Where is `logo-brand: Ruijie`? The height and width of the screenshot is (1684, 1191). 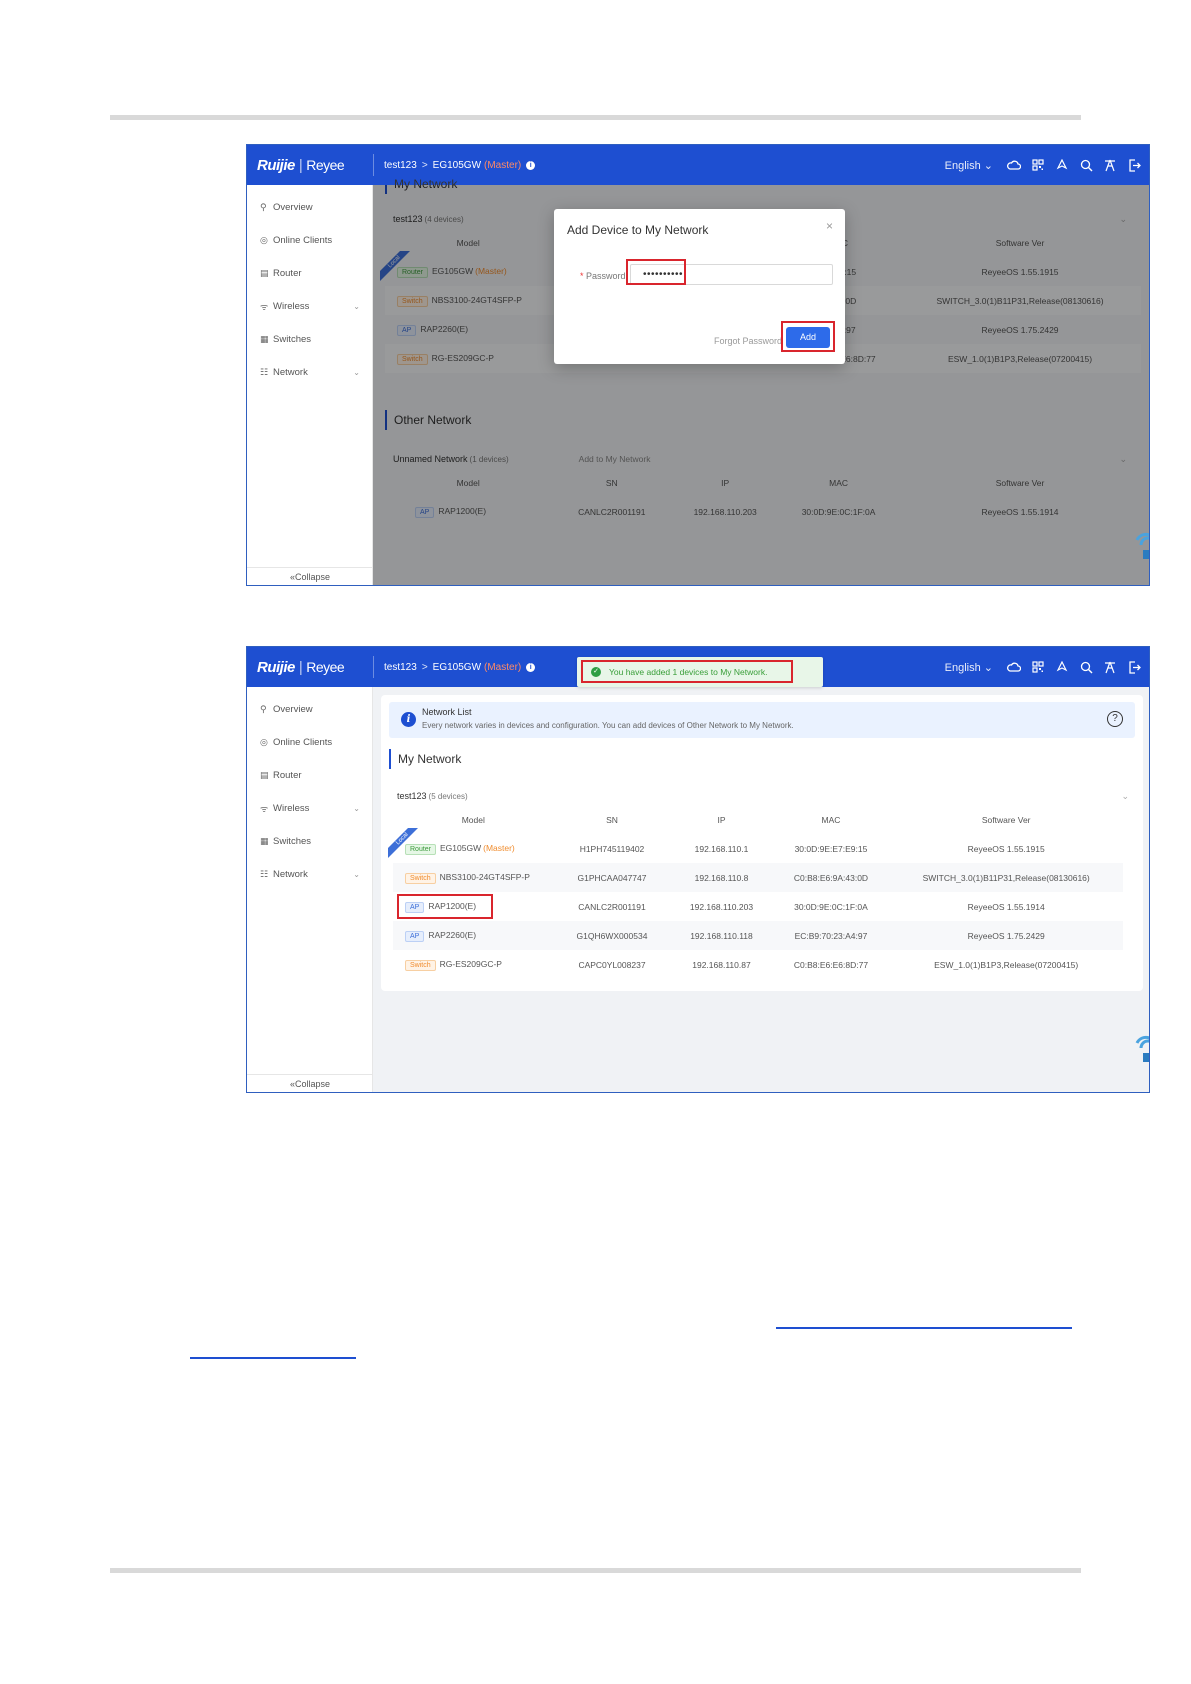 logo-brand: Ruijie is located at coordinates (276, 667).